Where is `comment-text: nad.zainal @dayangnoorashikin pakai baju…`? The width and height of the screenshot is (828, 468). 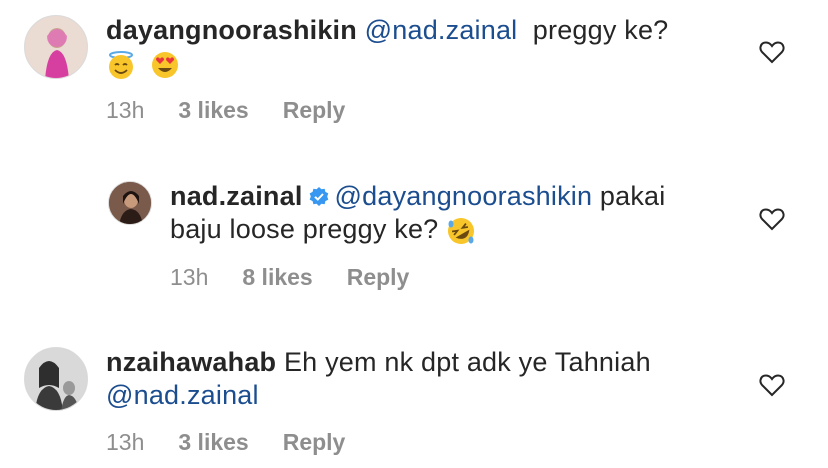 comment-text: nad.zainal @dayangnoorashikin pakai baju… is located at coordinates (450, 213).